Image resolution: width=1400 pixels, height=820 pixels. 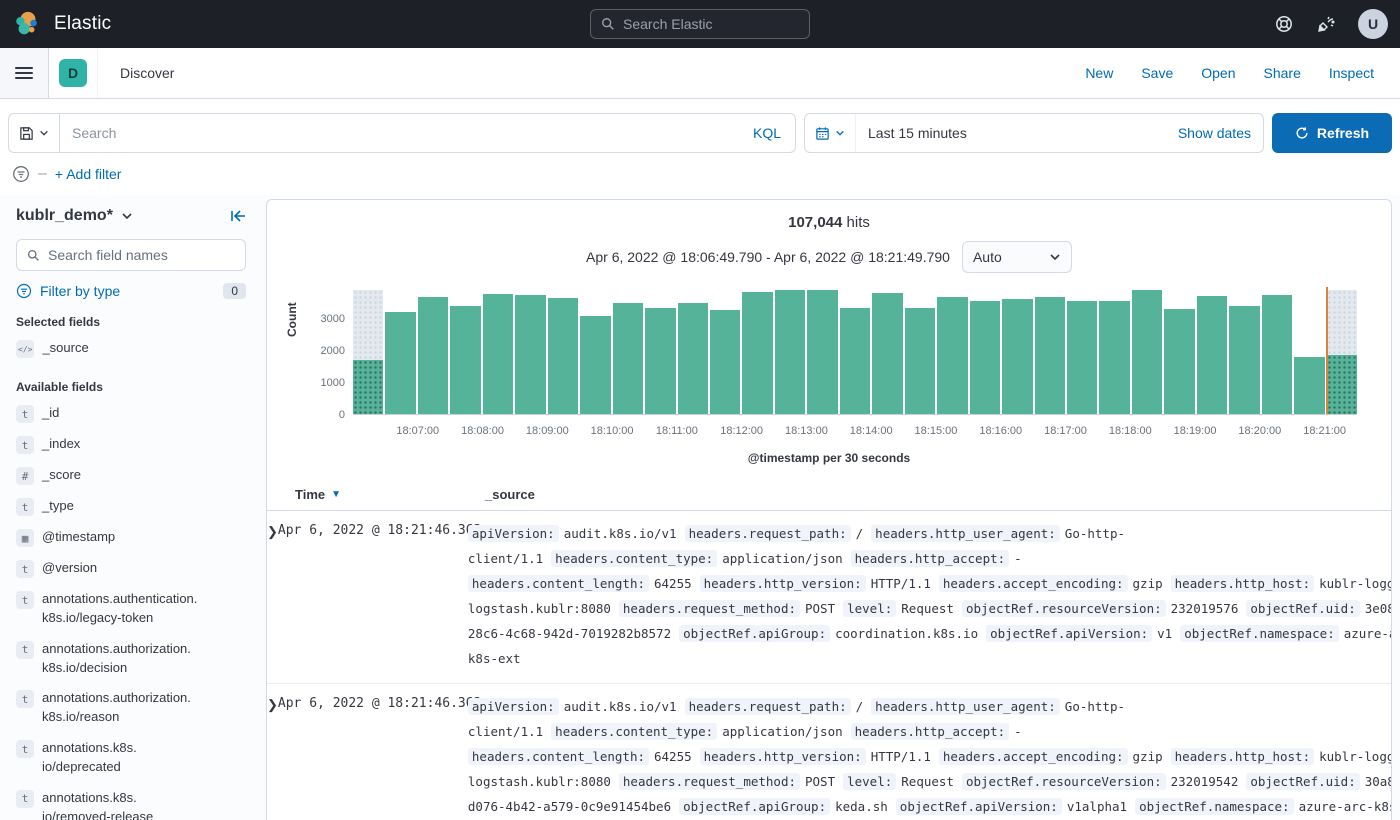 I want to click on selected-fields-heading: Selected fields, so click(x=58, y=322).